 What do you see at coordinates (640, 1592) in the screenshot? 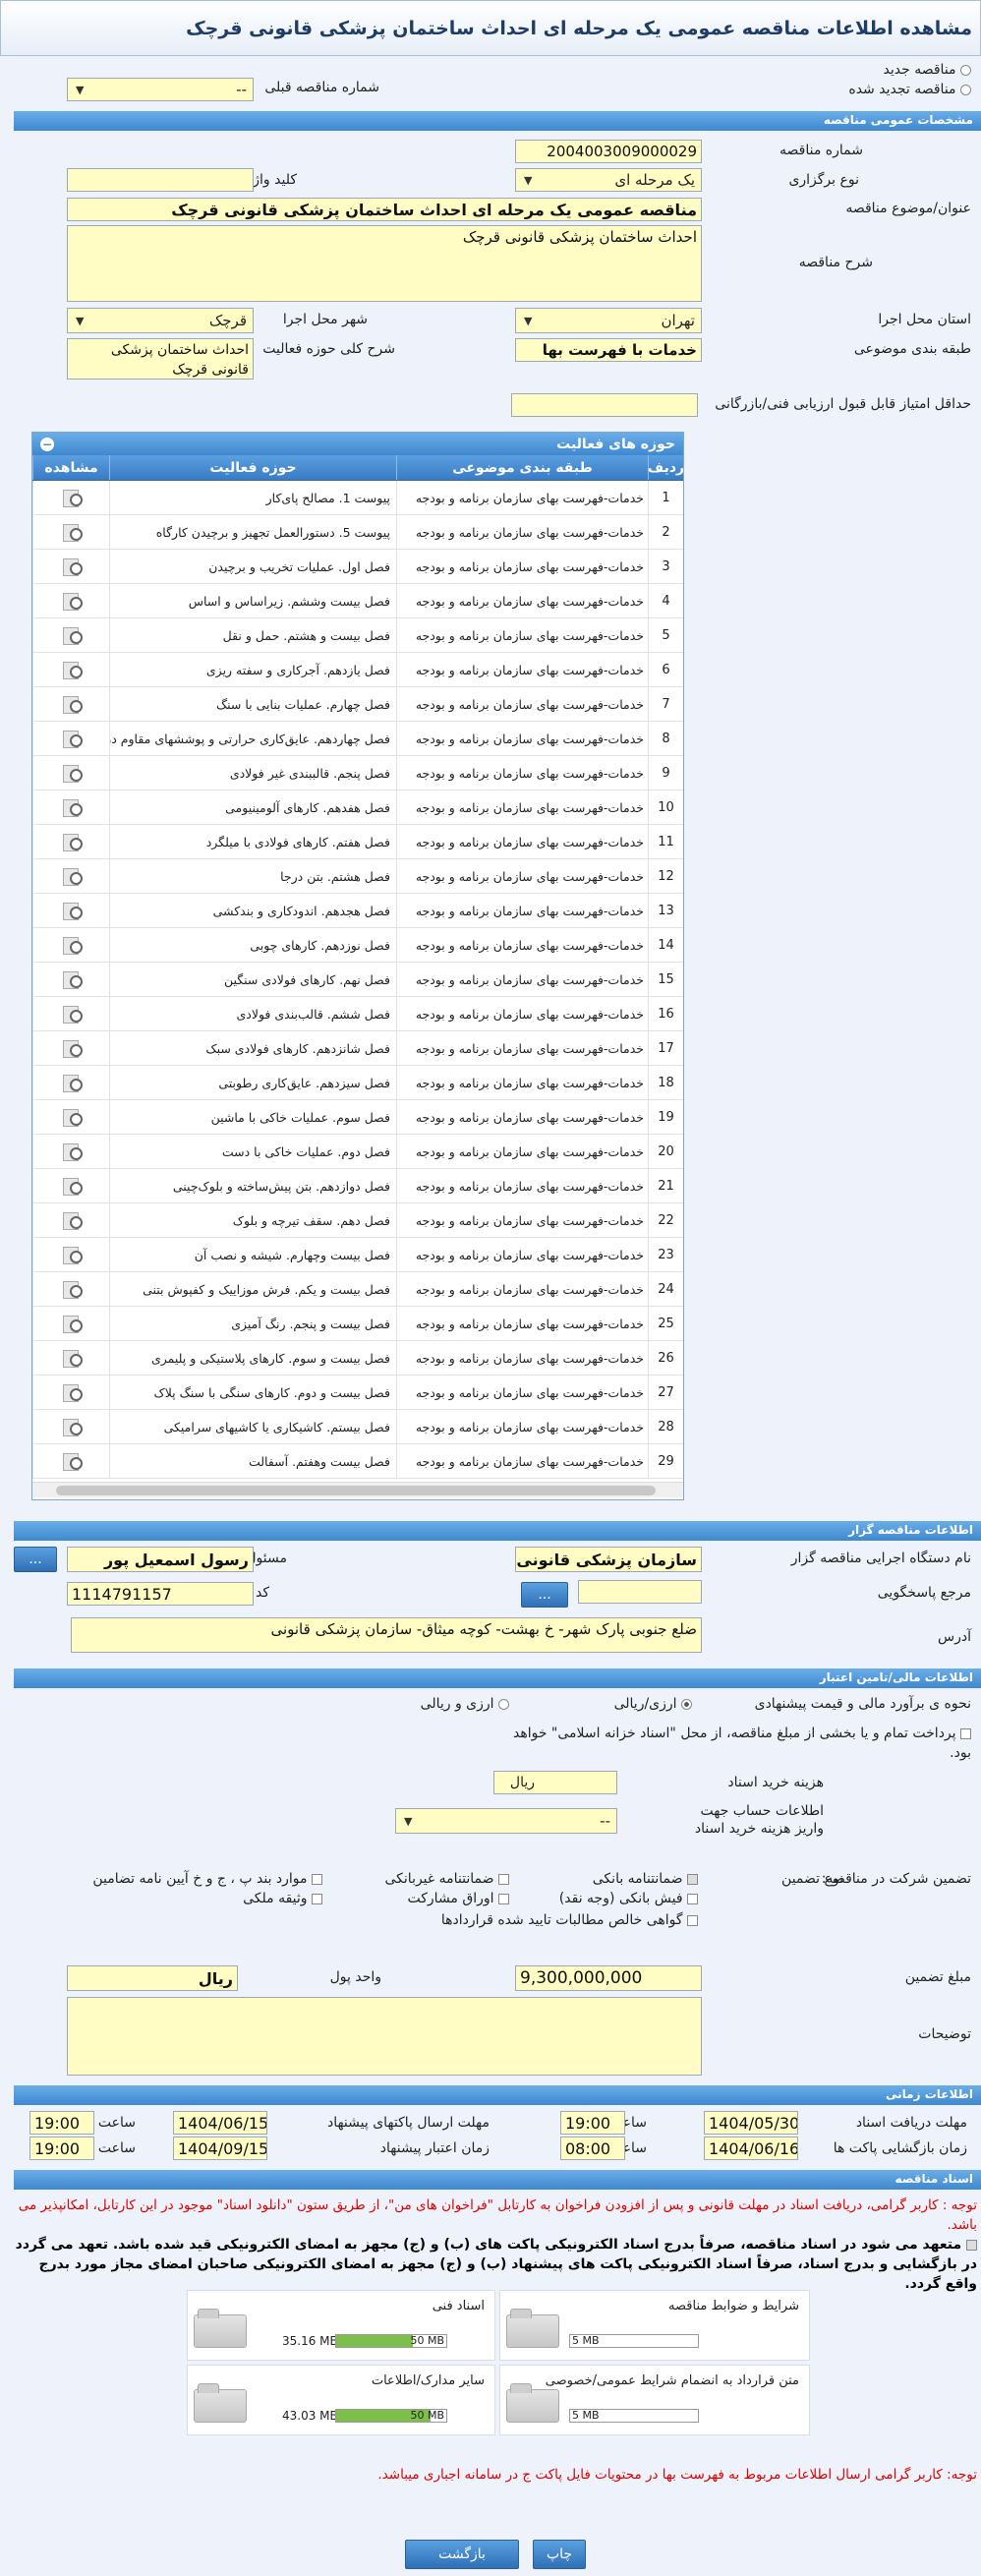
I see `ref-field` at bounding box center [640, 1592].